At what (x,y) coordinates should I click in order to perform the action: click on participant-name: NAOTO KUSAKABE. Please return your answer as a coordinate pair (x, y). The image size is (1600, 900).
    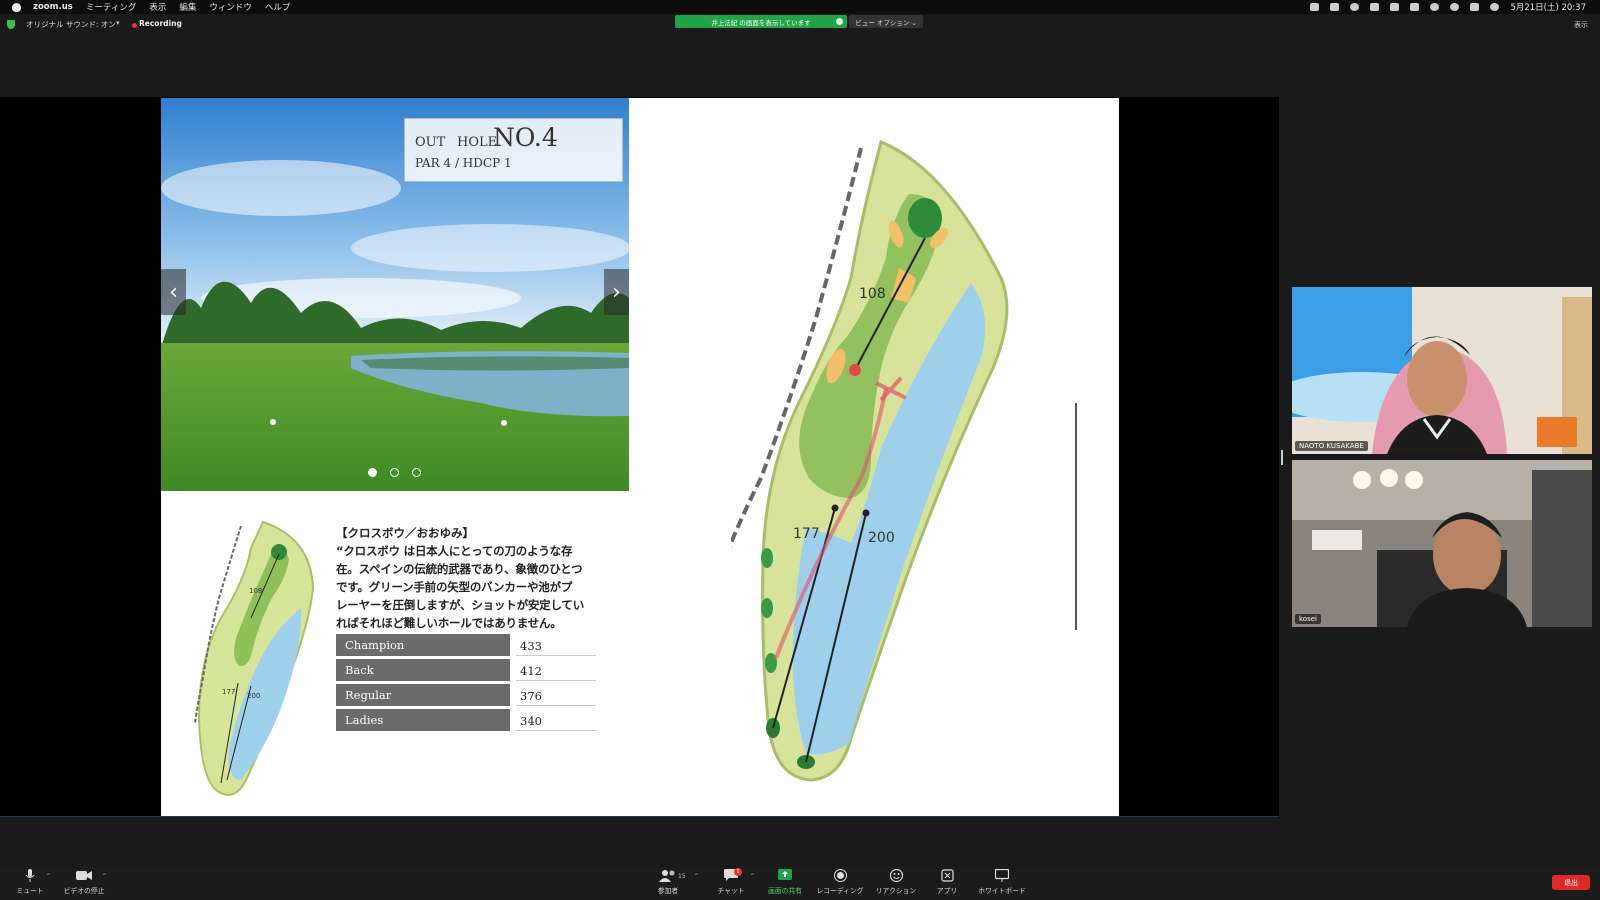
    Looking at the image, I should click on (1331, 446).